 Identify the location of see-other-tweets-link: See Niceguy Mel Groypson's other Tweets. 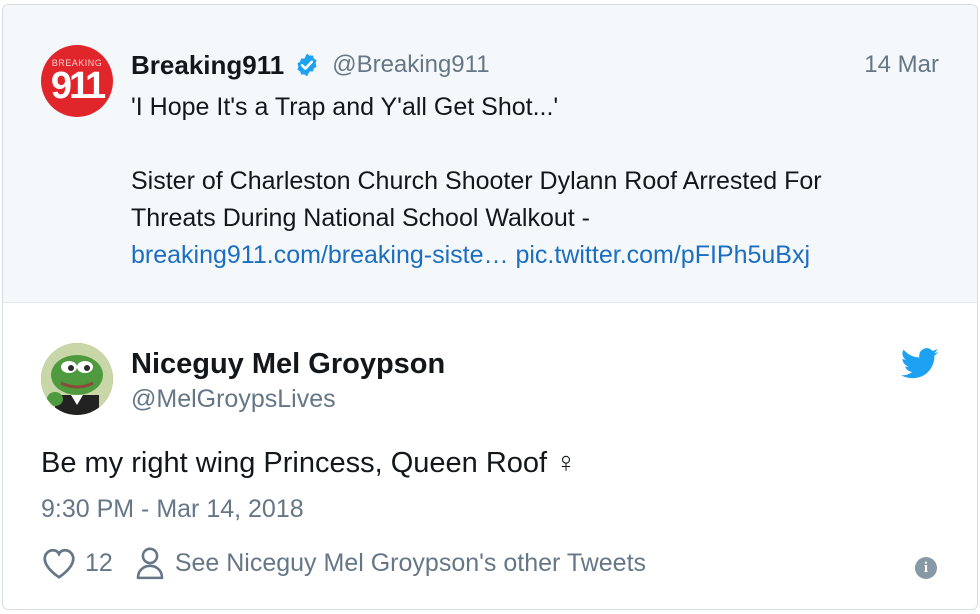
(410, 563).